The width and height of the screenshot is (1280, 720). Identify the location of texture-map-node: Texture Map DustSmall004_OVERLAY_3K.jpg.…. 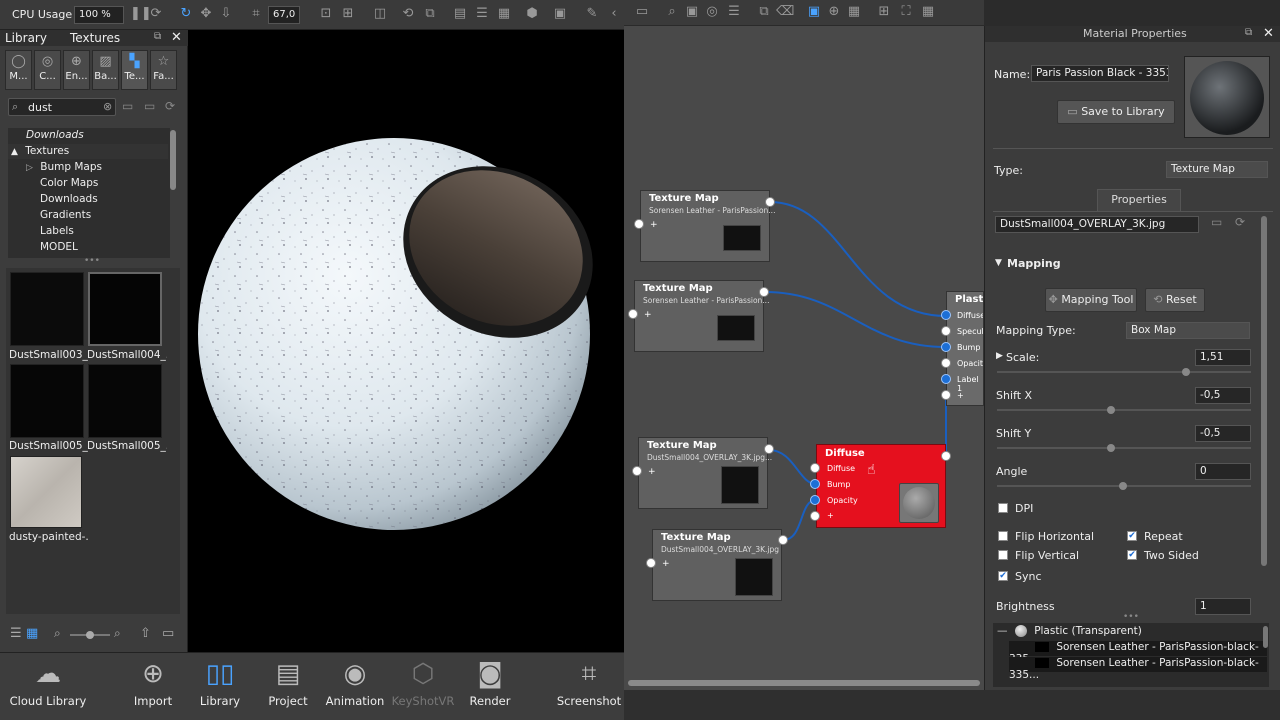
(705, 473).